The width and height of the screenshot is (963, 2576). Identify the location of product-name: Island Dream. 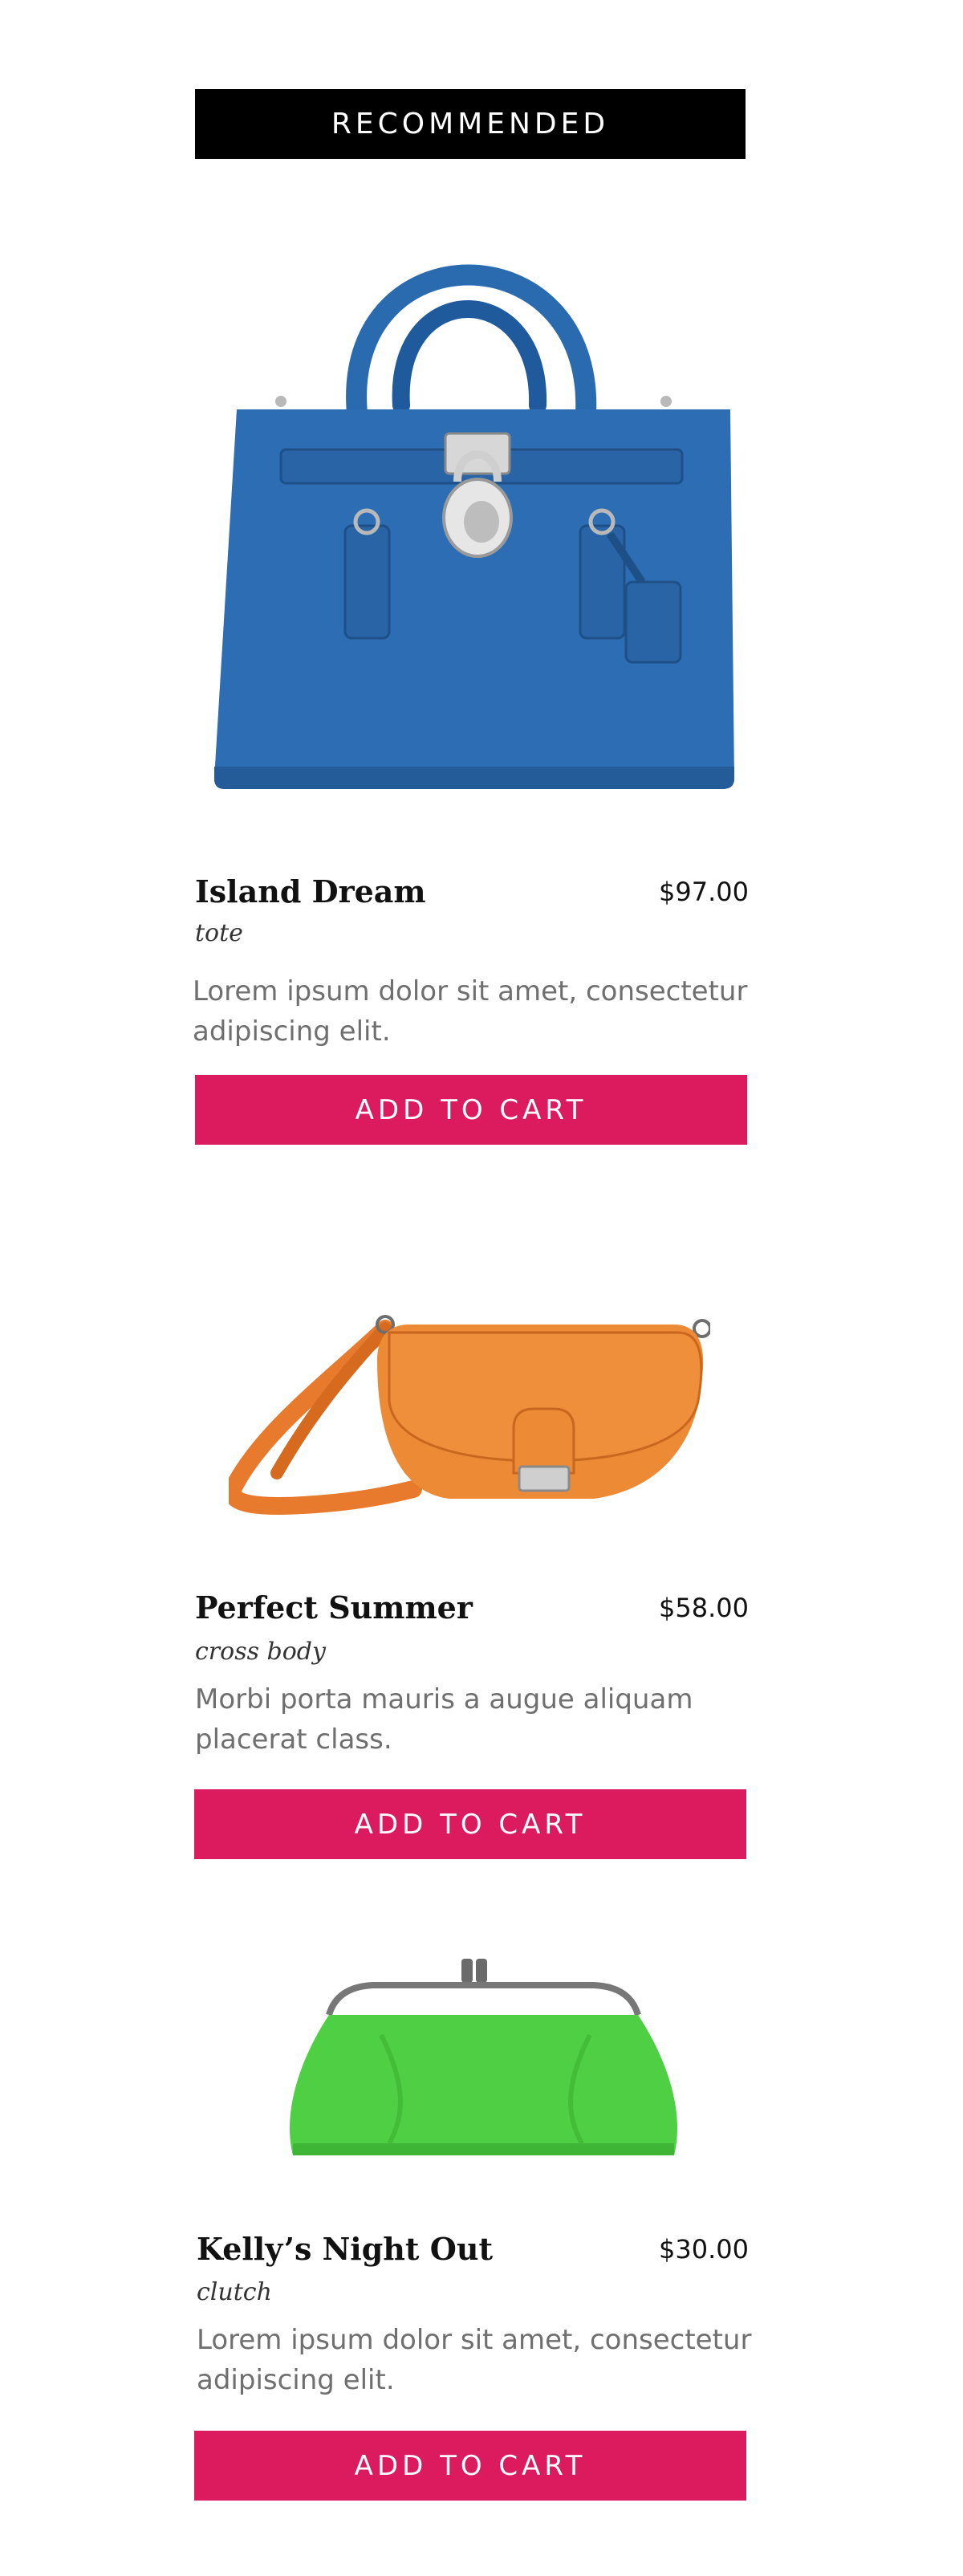
(310, 892).